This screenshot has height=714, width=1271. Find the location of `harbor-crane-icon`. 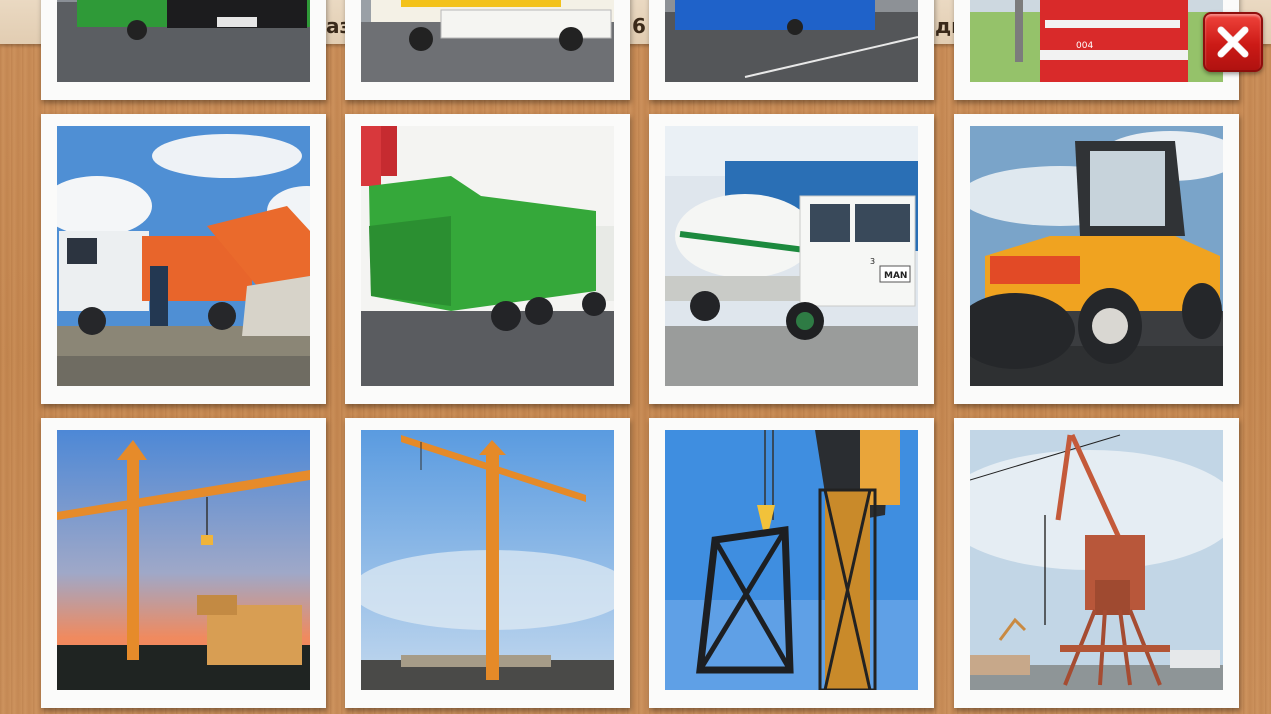

harbor-crane-icon is located at coordinates (1096, 560).